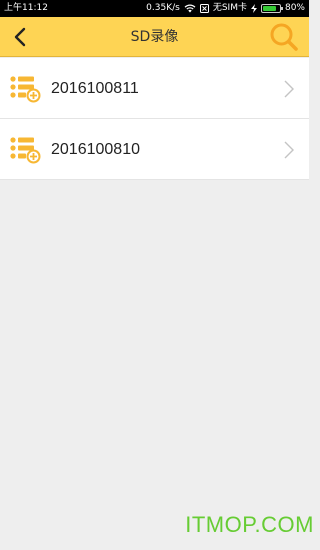  Describe the element at coordinates (163, 8) in the screenshot. I see `network-speed: 0.35K/s` at that location.